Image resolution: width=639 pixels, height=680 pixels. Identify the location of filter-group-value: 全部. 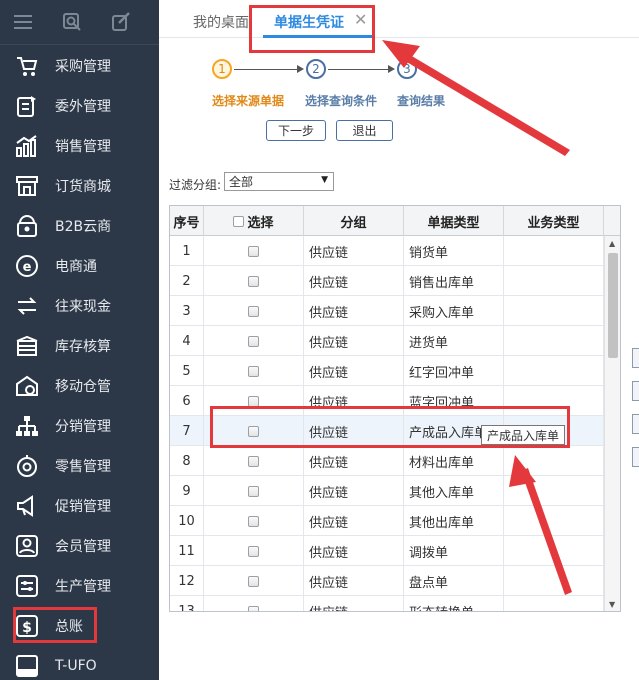
(241, 182).